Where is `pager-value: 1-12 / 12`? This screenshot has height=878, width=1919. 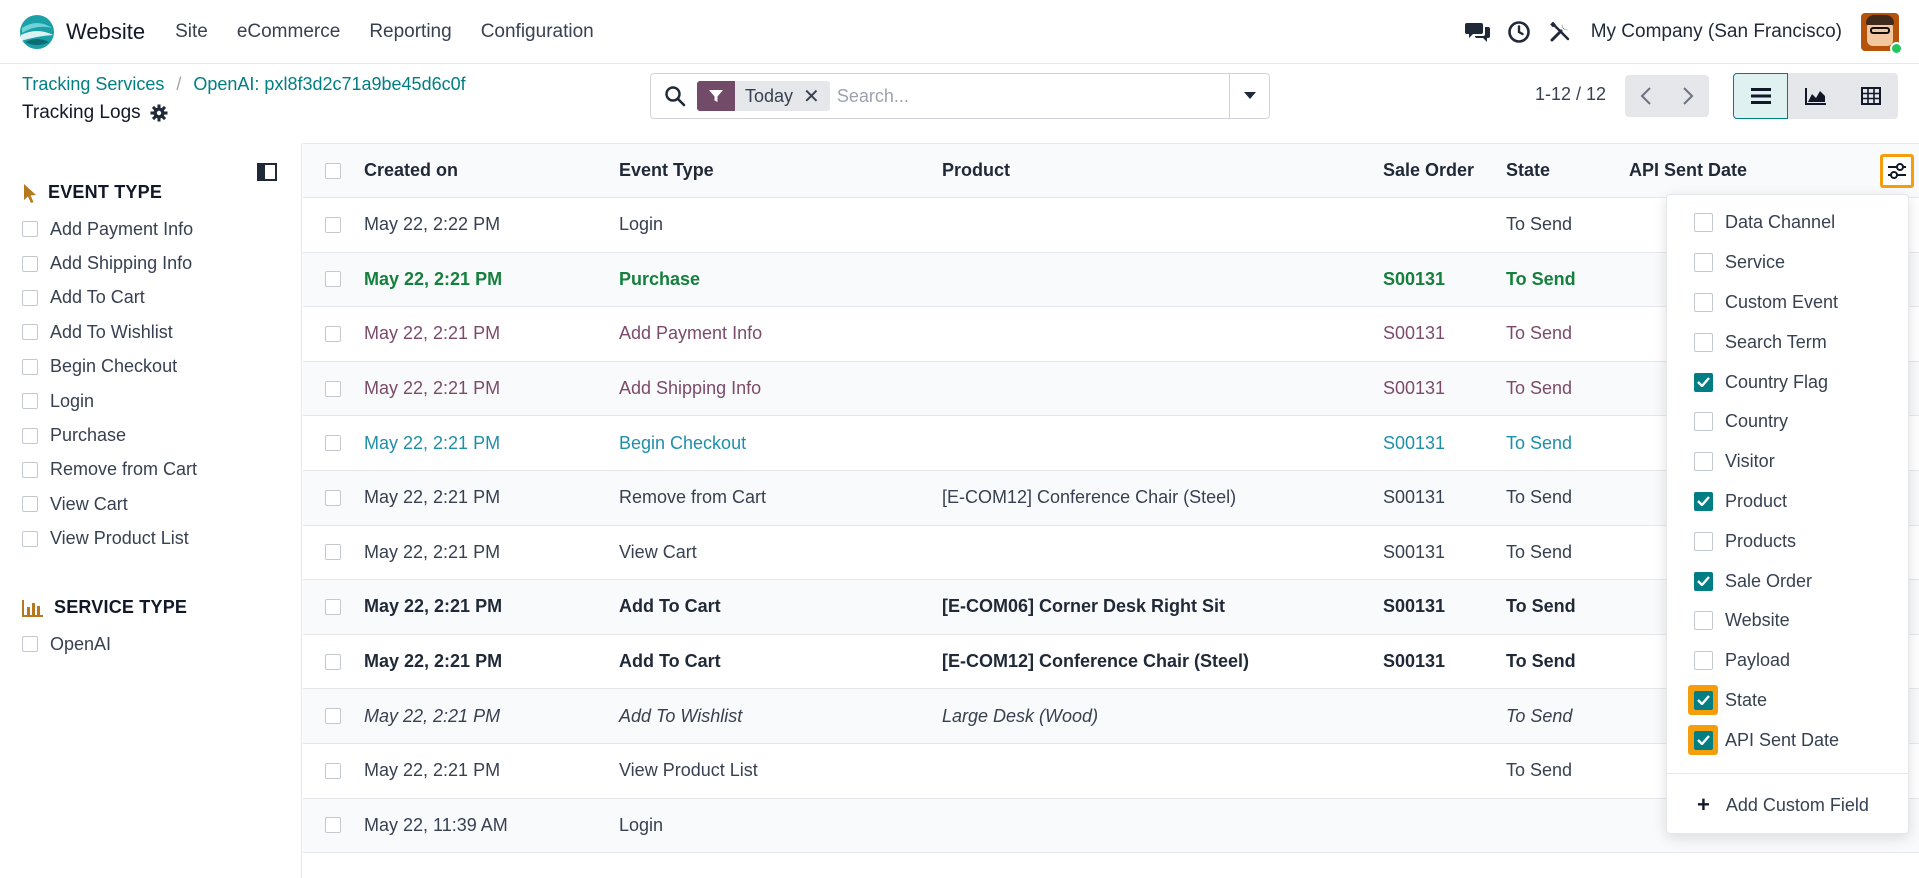 pager-value: 1-12 / 12 is located at coordinates (1570, 94).